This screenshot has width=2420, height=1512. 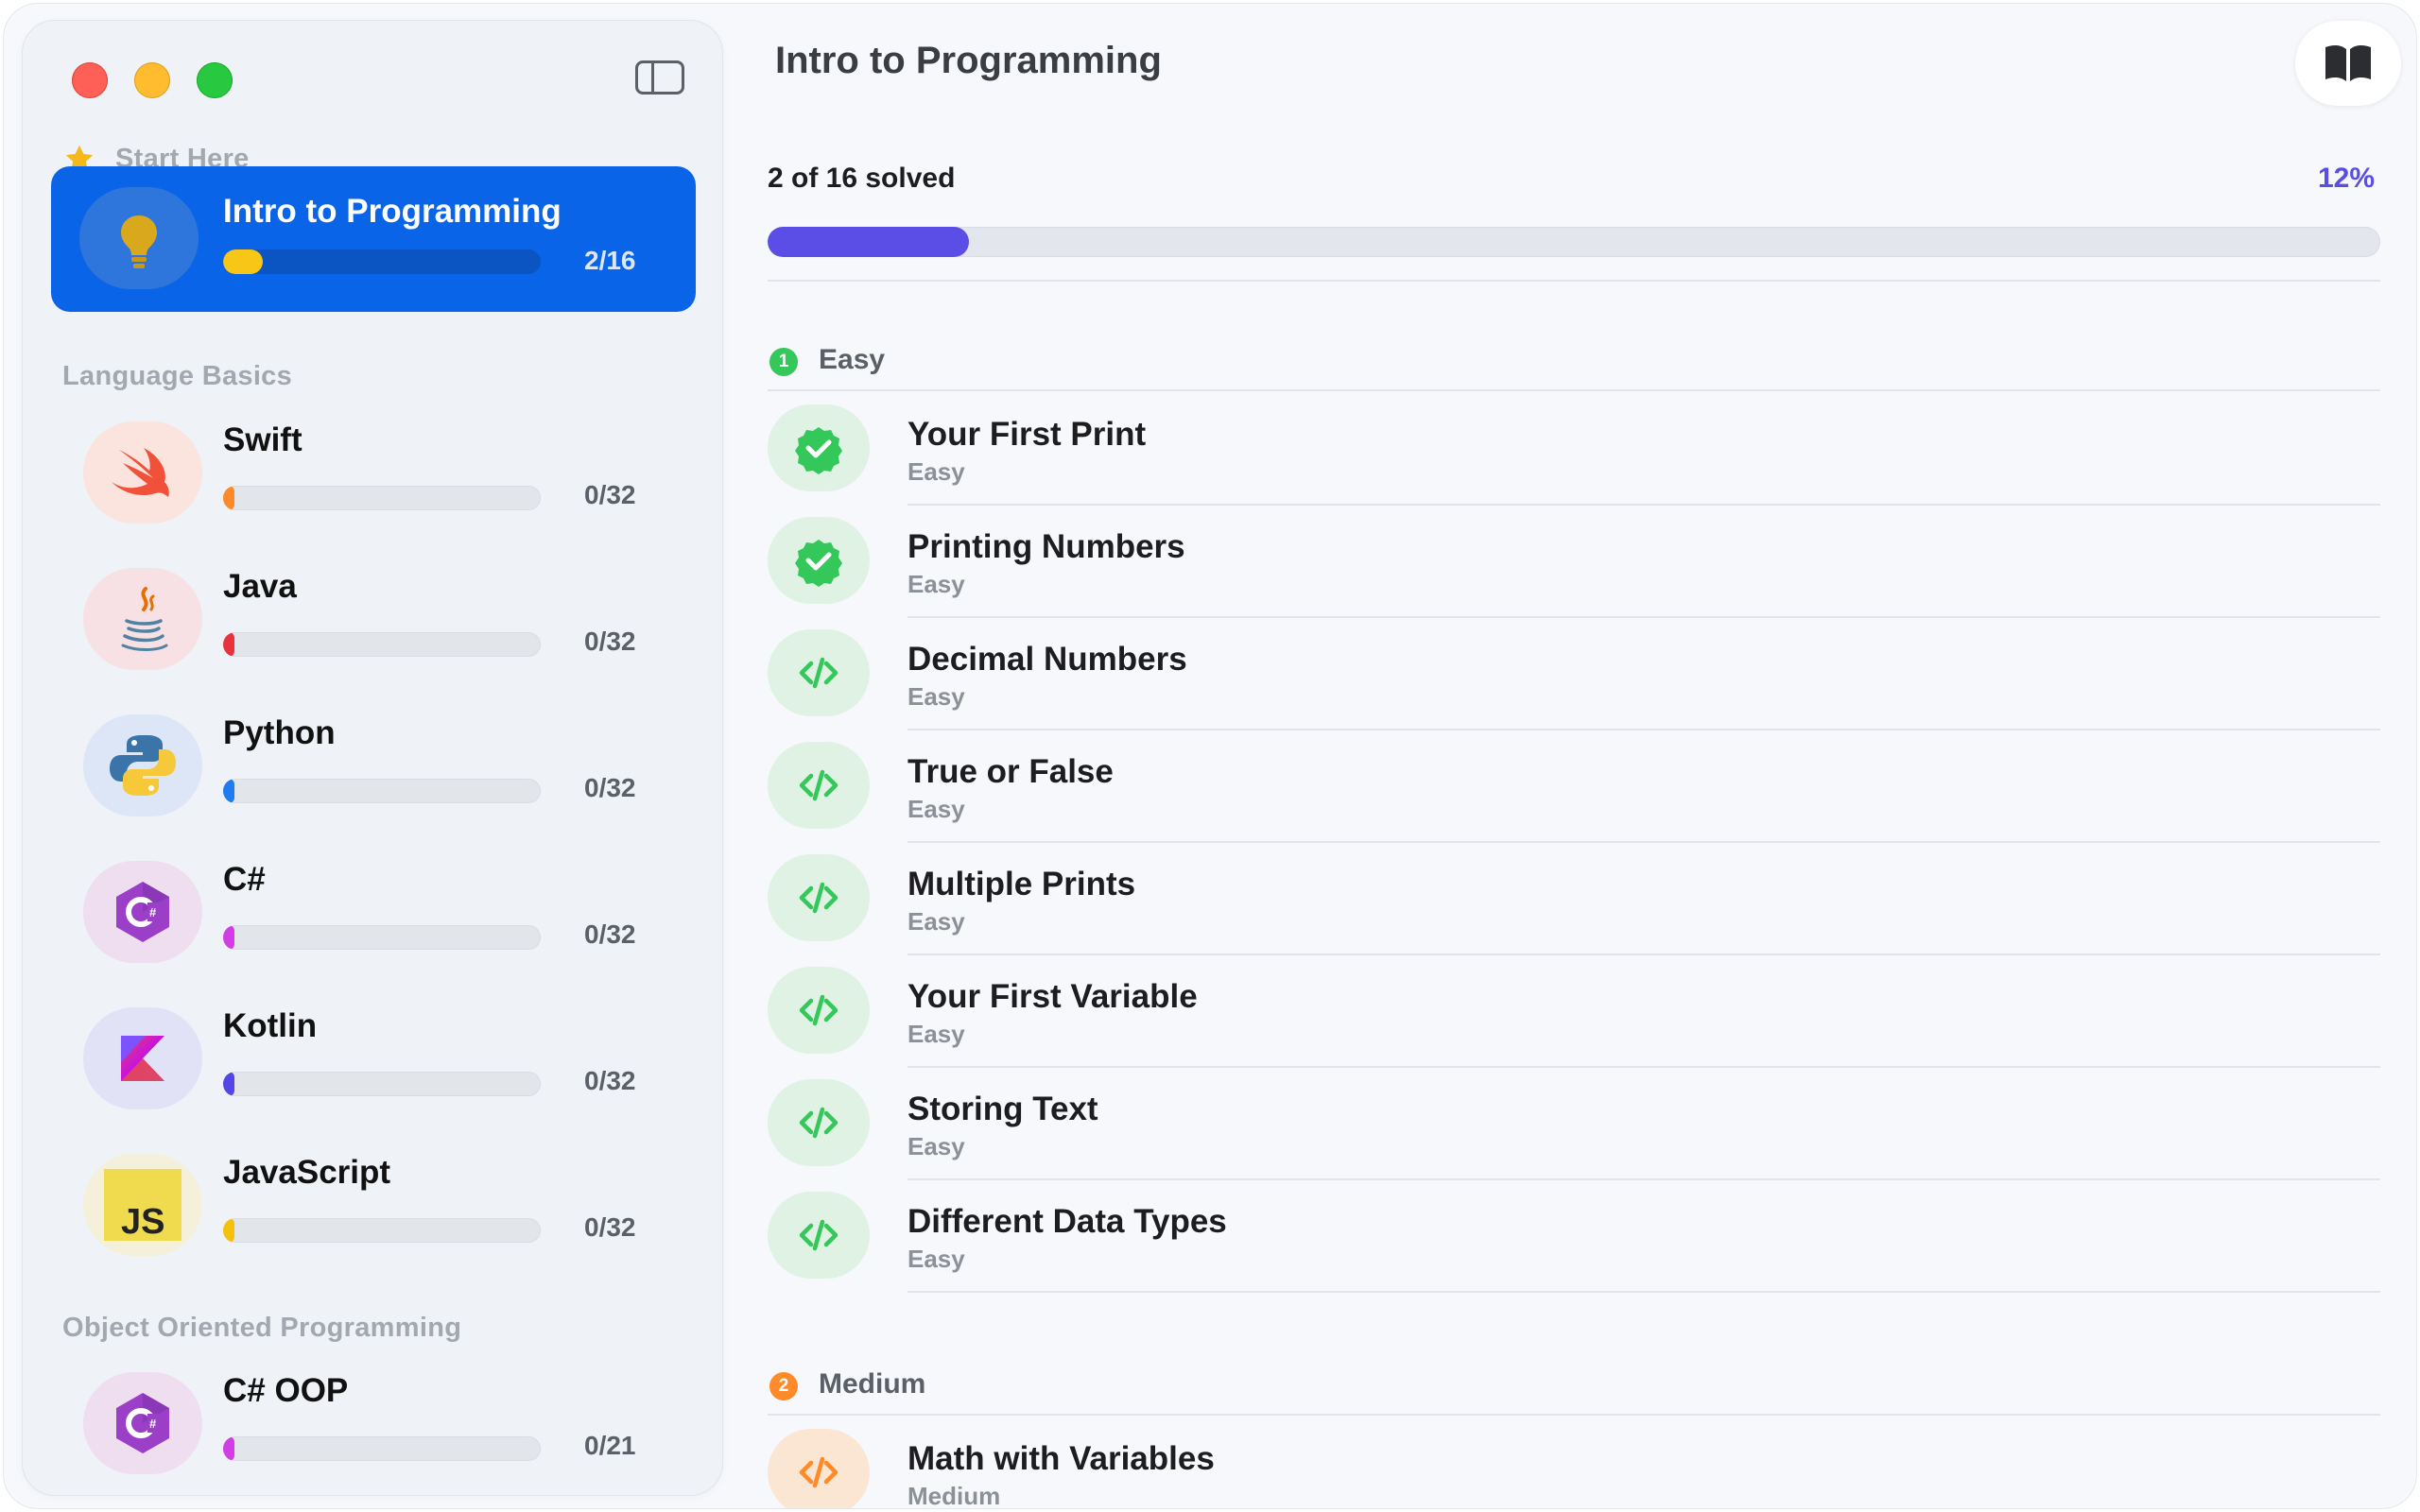 What do you see at coordinates (260, 586) in the screenshot?
I see `sidebar-item-label: Java` at bounding box center [260, 586].